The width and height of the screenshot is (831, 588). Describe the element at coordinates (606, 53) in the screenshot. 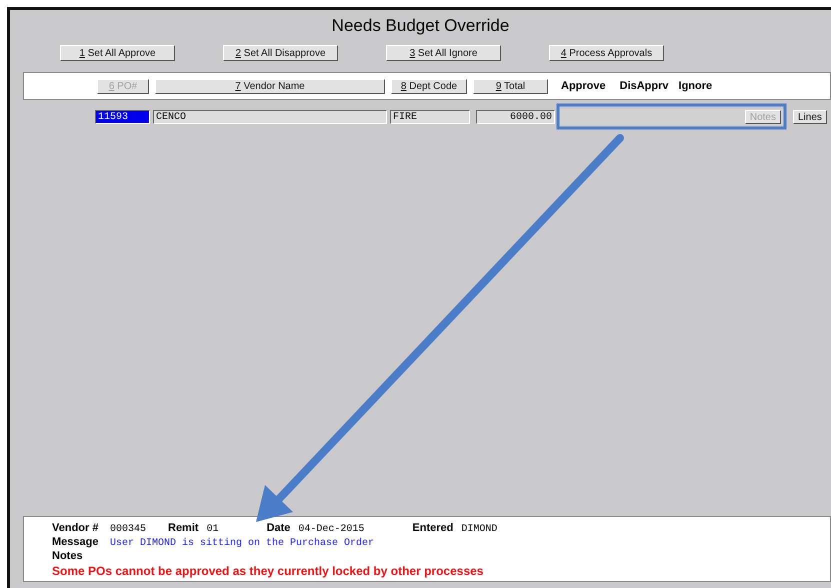

I see `action-button: 4 Process Approvals` at that location.